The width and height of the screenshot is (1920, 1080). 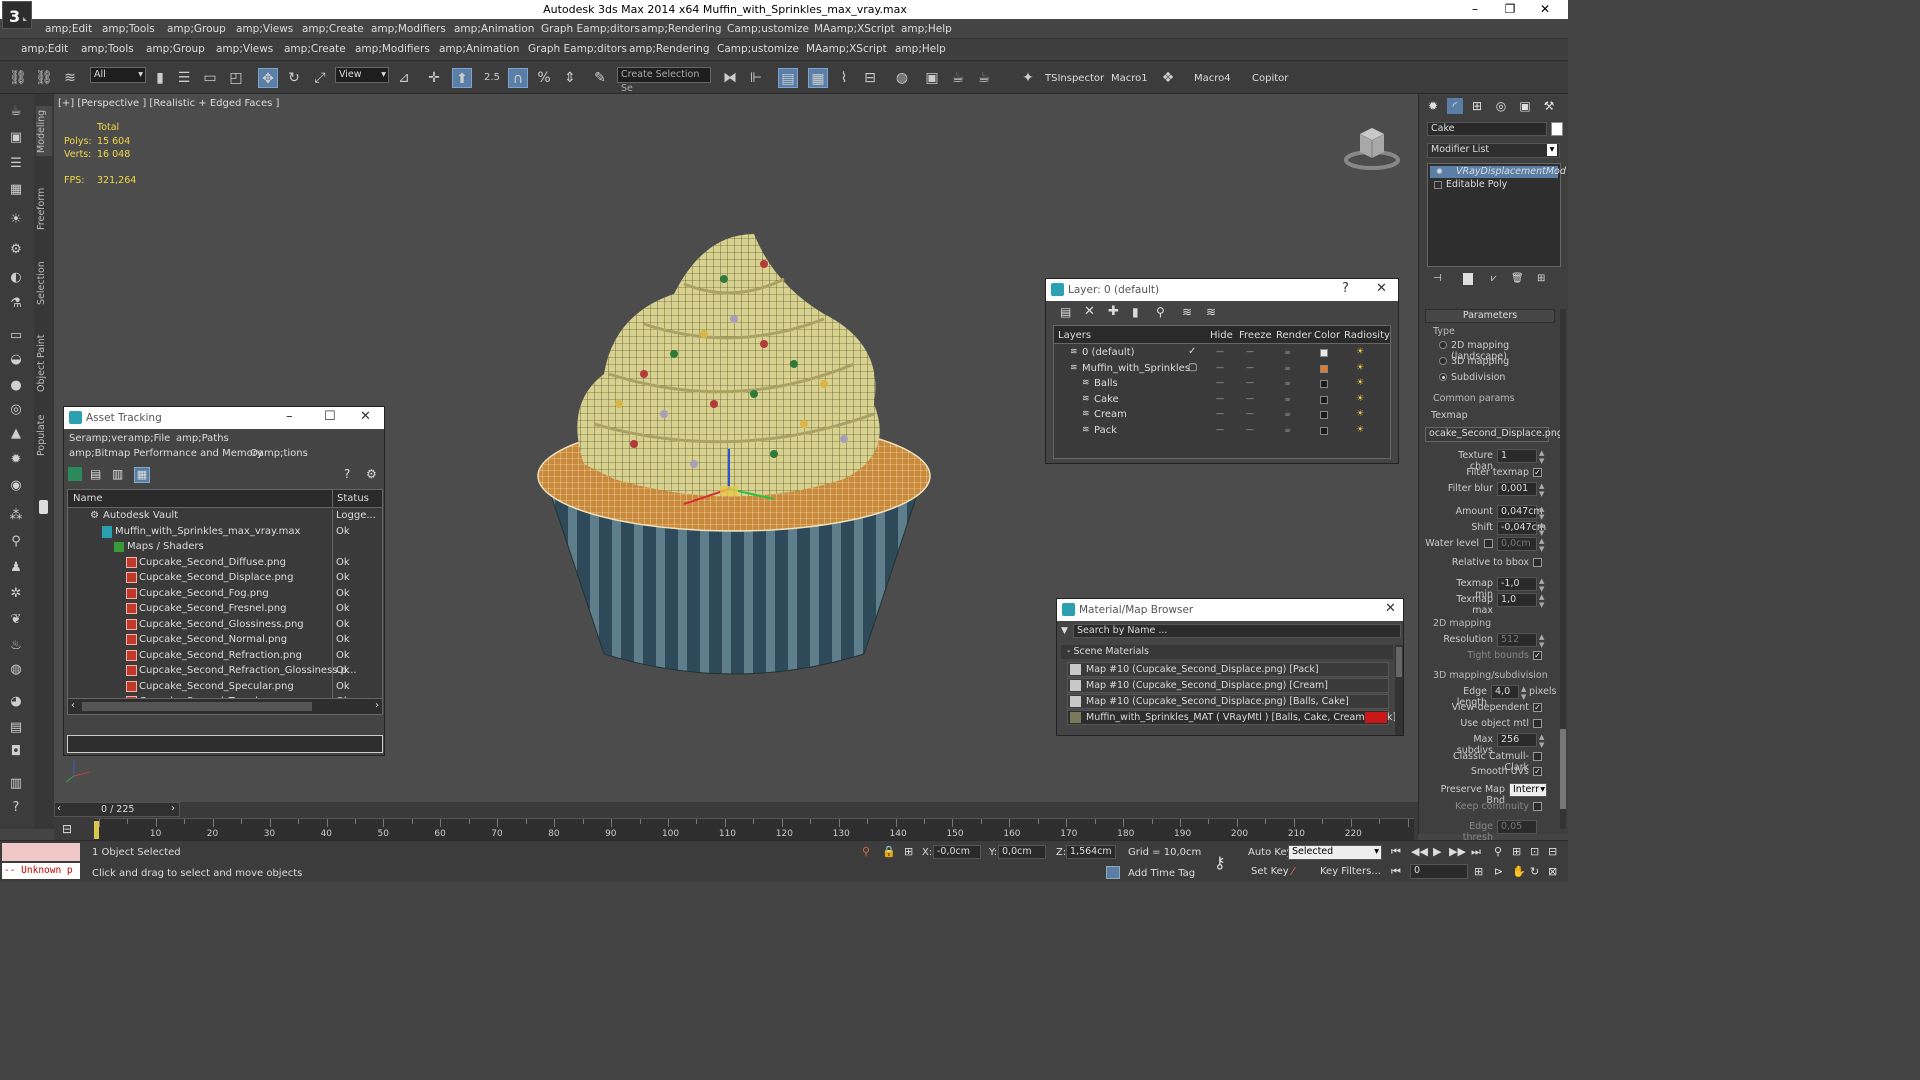 I want to click on sun-icon: ✹, so click(x=16, y=460).